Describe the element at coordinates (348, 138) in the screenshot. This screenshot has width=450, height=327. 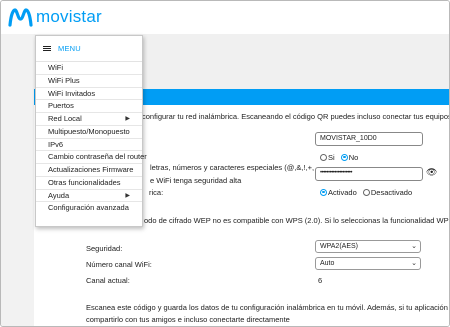
I see `ssid-value: MOVISTAR_10D0` at that location.